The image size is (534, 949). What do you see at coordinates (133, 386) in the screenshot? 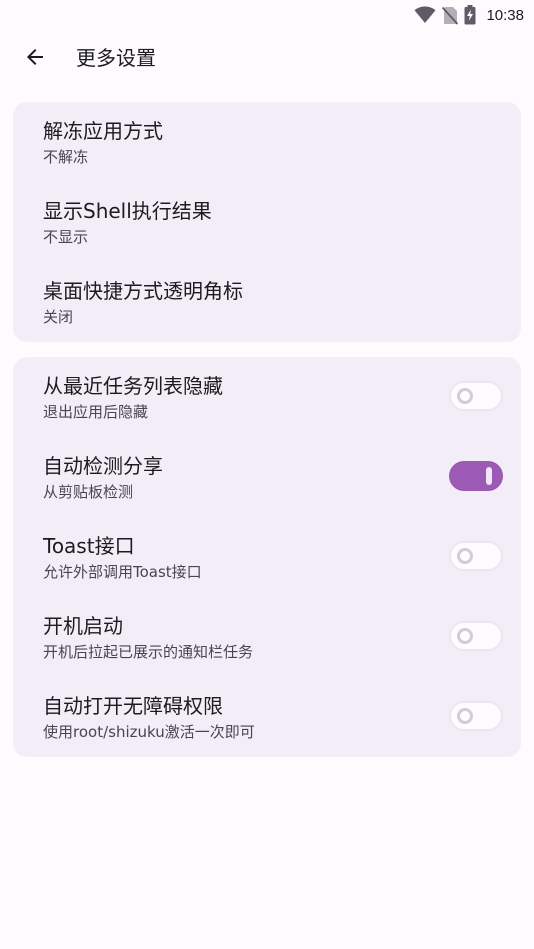
I see `setting-title: 从最近任务列表隐藏` at bounding box center [133, 386].